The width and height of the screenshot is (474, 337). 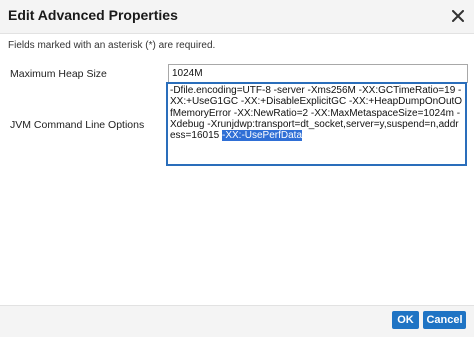 I want to click on cancel-button: Cancel, so click(x=444, y=320).